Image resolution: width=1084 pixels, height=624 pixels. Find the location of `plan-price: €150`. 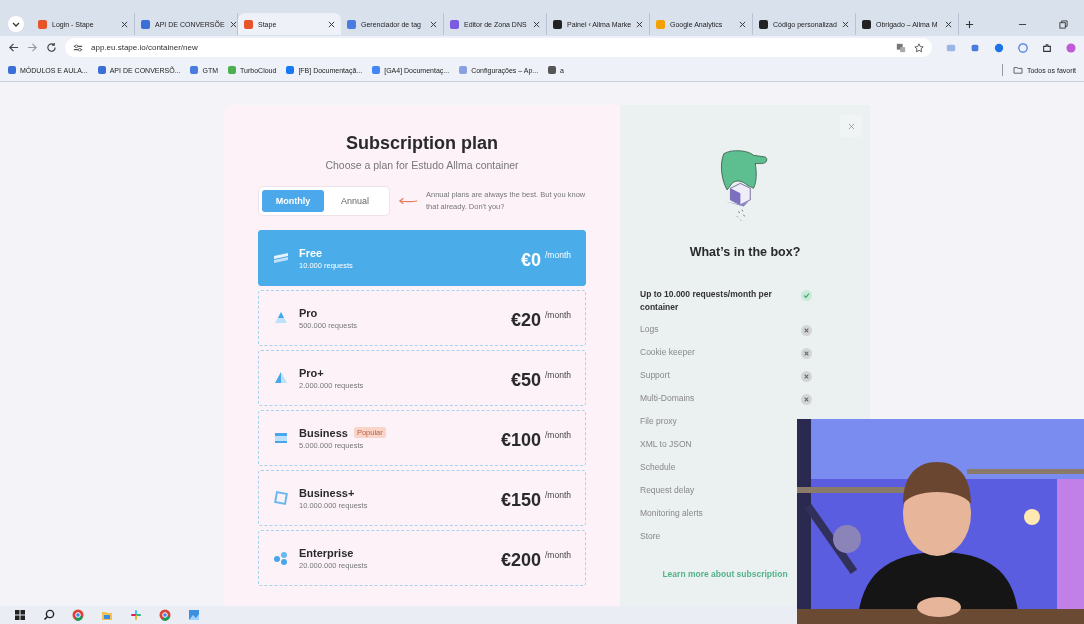

plan-price: €150 is located at coordinates (520, 500).